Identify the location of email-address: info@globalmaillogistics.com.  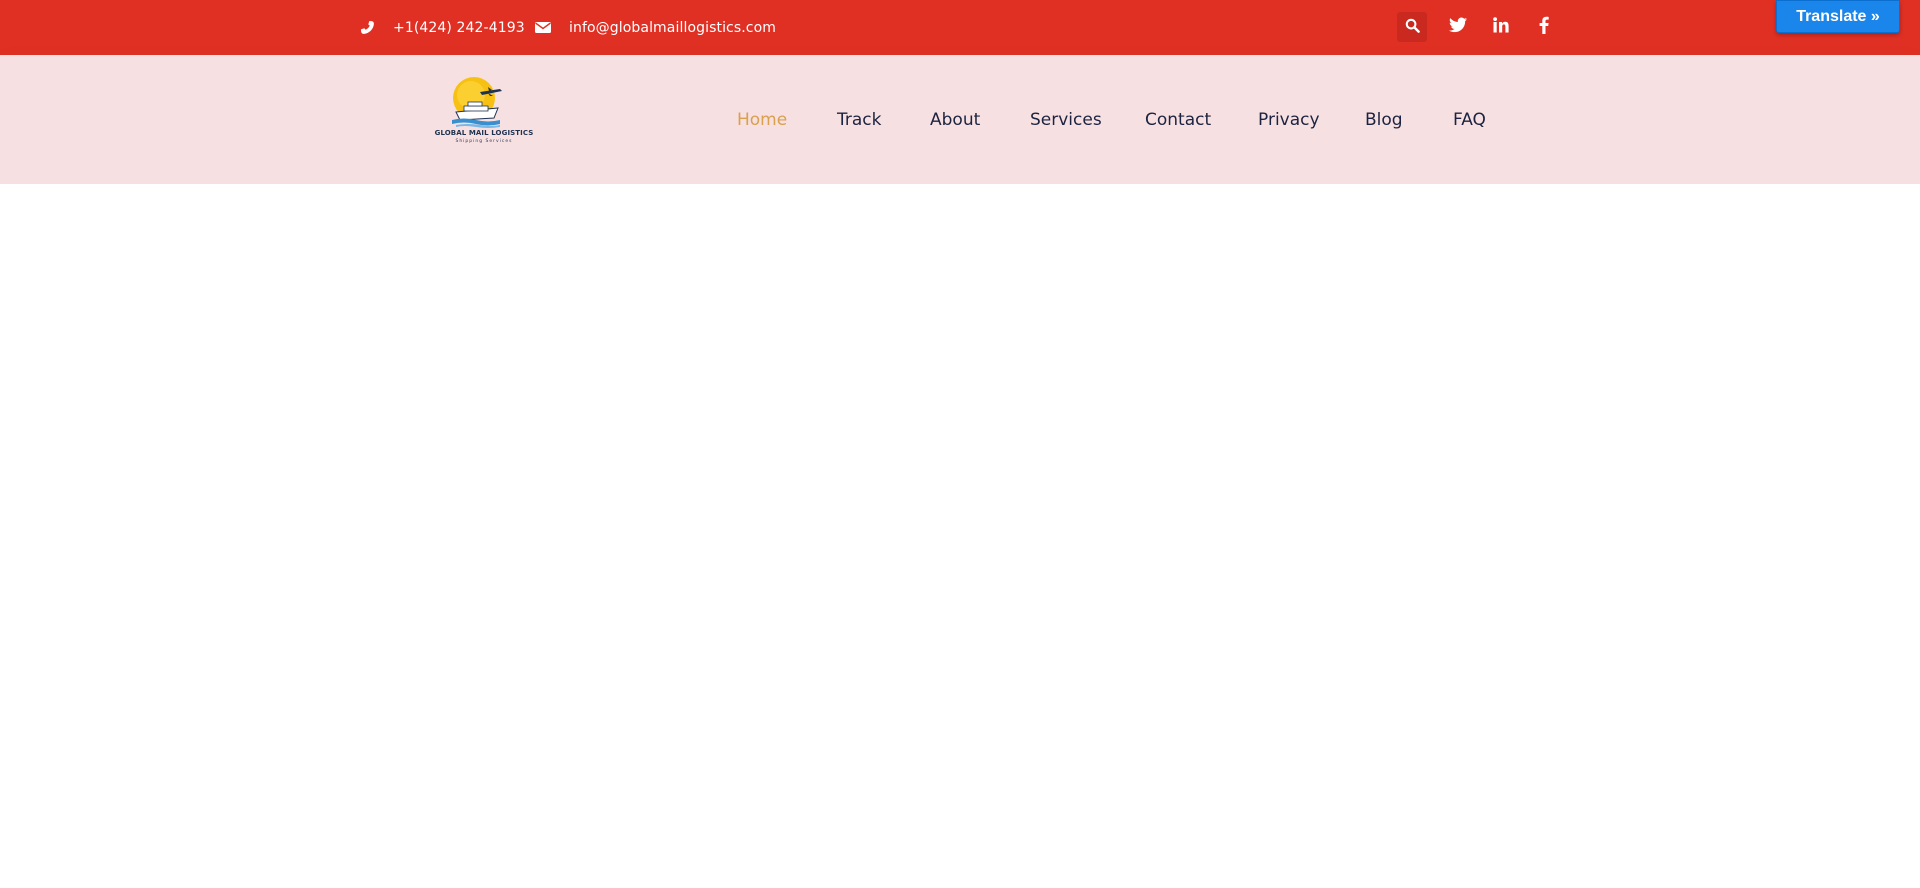
(672, 27).